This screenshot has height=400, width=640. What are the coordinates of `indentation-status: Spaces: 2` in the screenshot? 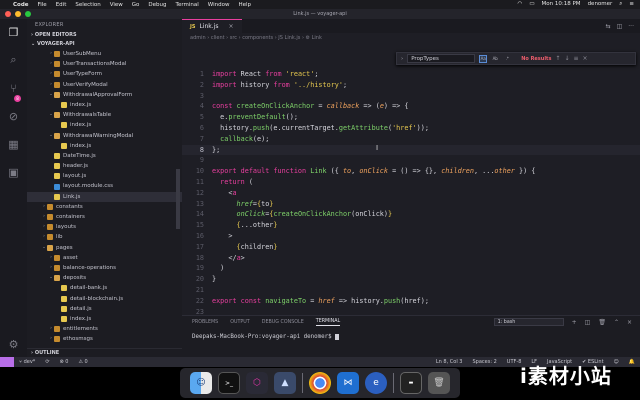 It's located at (485, 362).